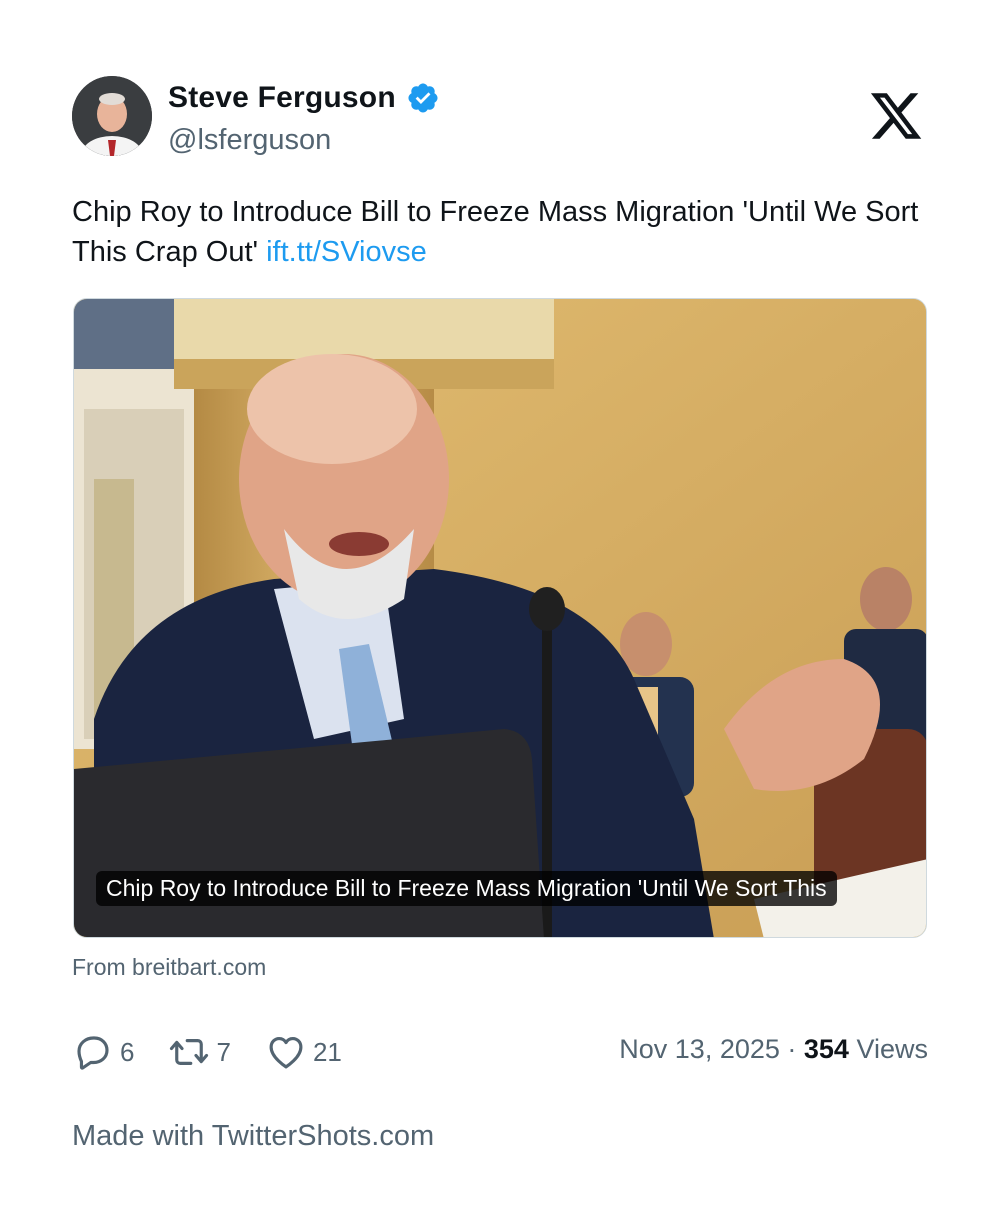 This screenshot has height=1228, width=996. Describe the element at coordinates (303, 1052) in the screenshot. I see `like-button: 21` at that location.